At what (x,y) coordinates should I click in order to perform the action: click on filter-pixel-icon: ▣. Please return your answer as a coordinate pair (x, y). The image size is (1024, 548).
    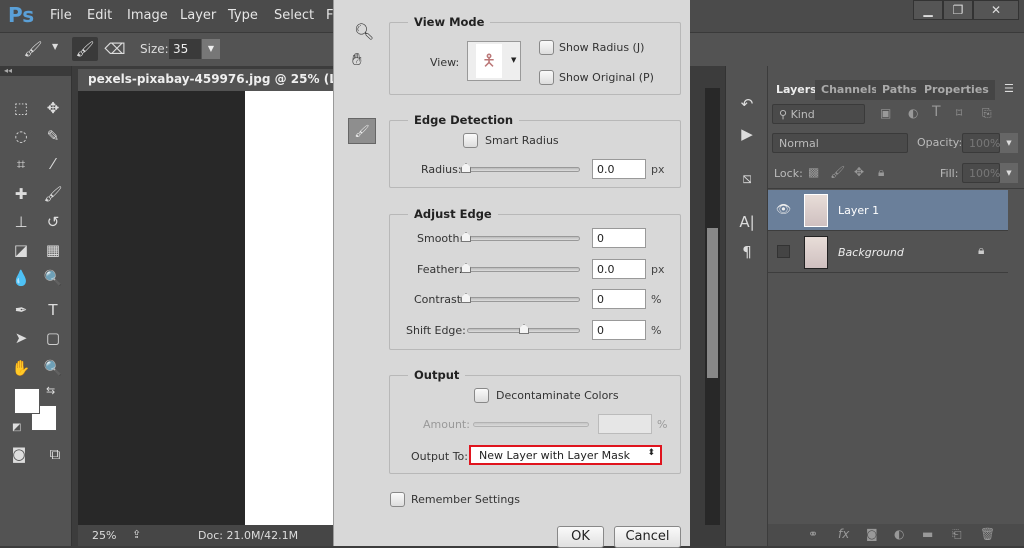
    Looking at the image, I should click on (885, 113).